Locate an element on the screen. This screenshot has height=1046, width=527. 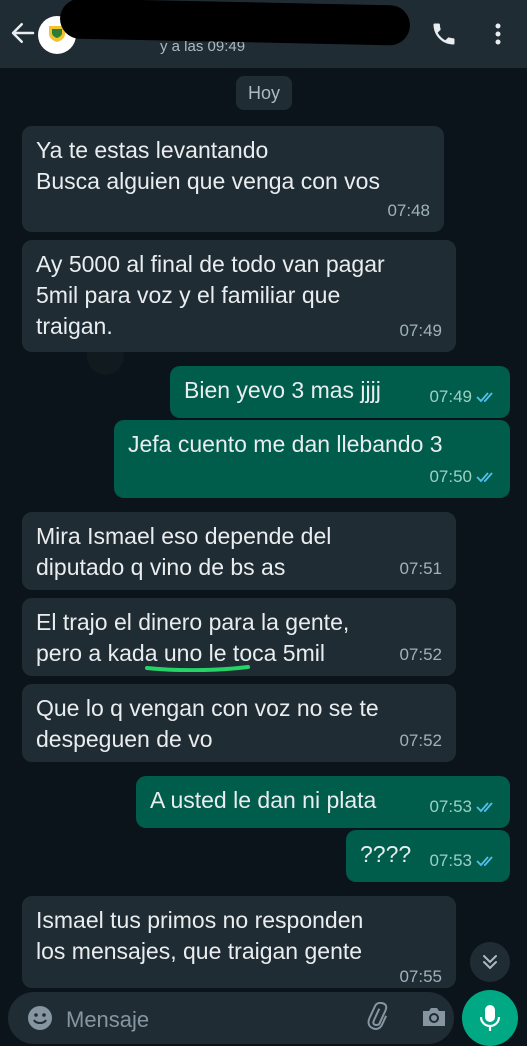
scroll-to-bottom-button is located at coordinates (490, 962).